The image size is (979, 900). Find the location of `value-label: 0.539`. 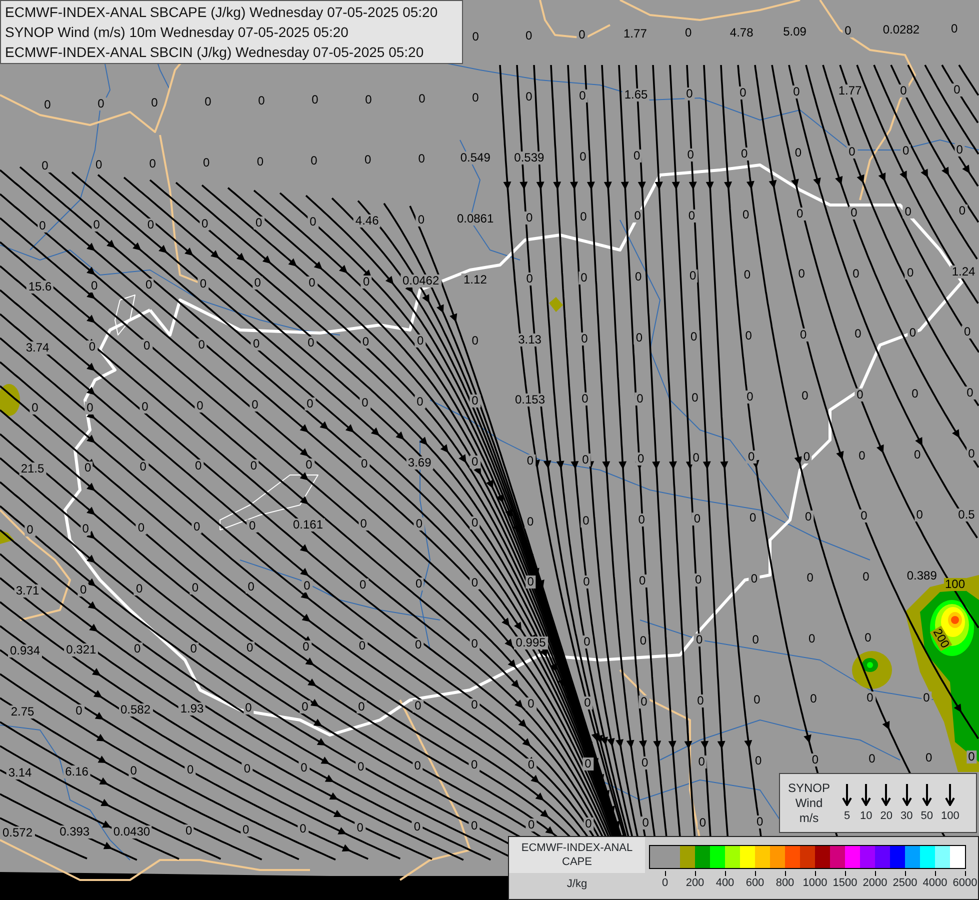

value-label: 0.539 is located at coordinates (529, 157).